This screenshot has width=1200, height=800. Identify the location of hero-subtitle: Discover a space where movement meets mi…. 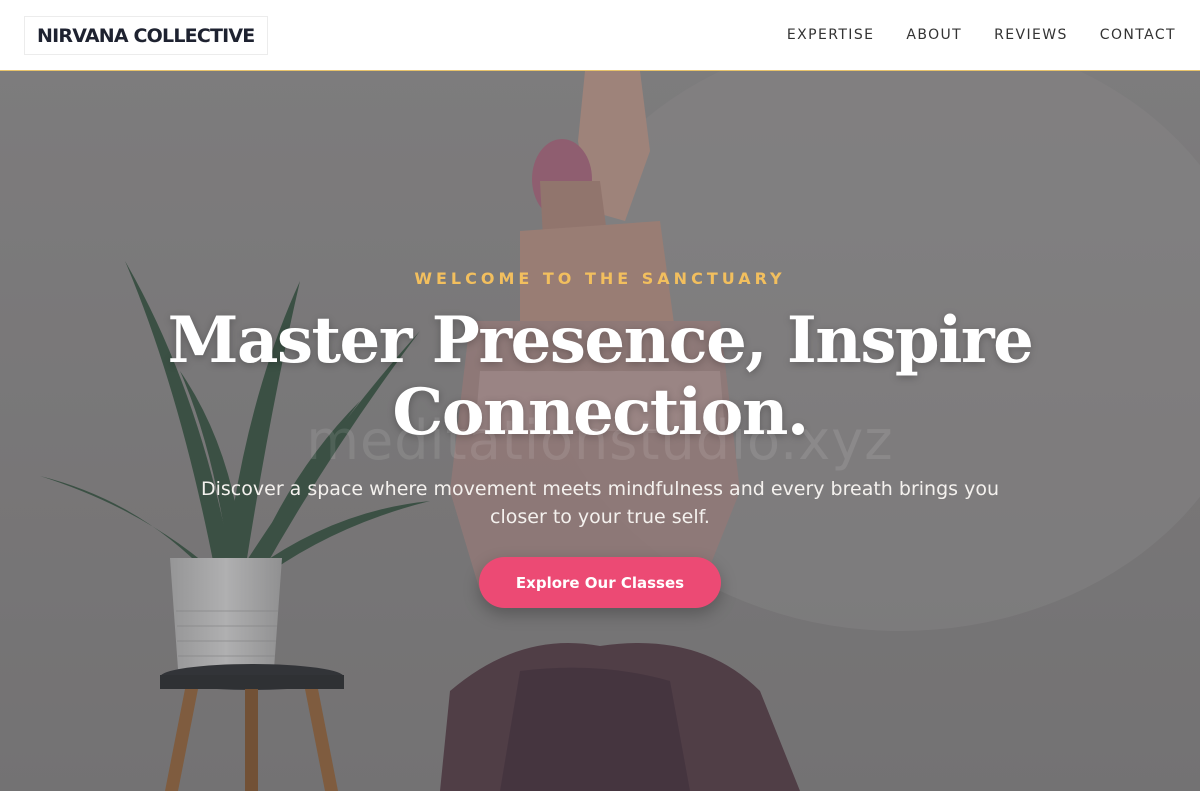
(600, 503).